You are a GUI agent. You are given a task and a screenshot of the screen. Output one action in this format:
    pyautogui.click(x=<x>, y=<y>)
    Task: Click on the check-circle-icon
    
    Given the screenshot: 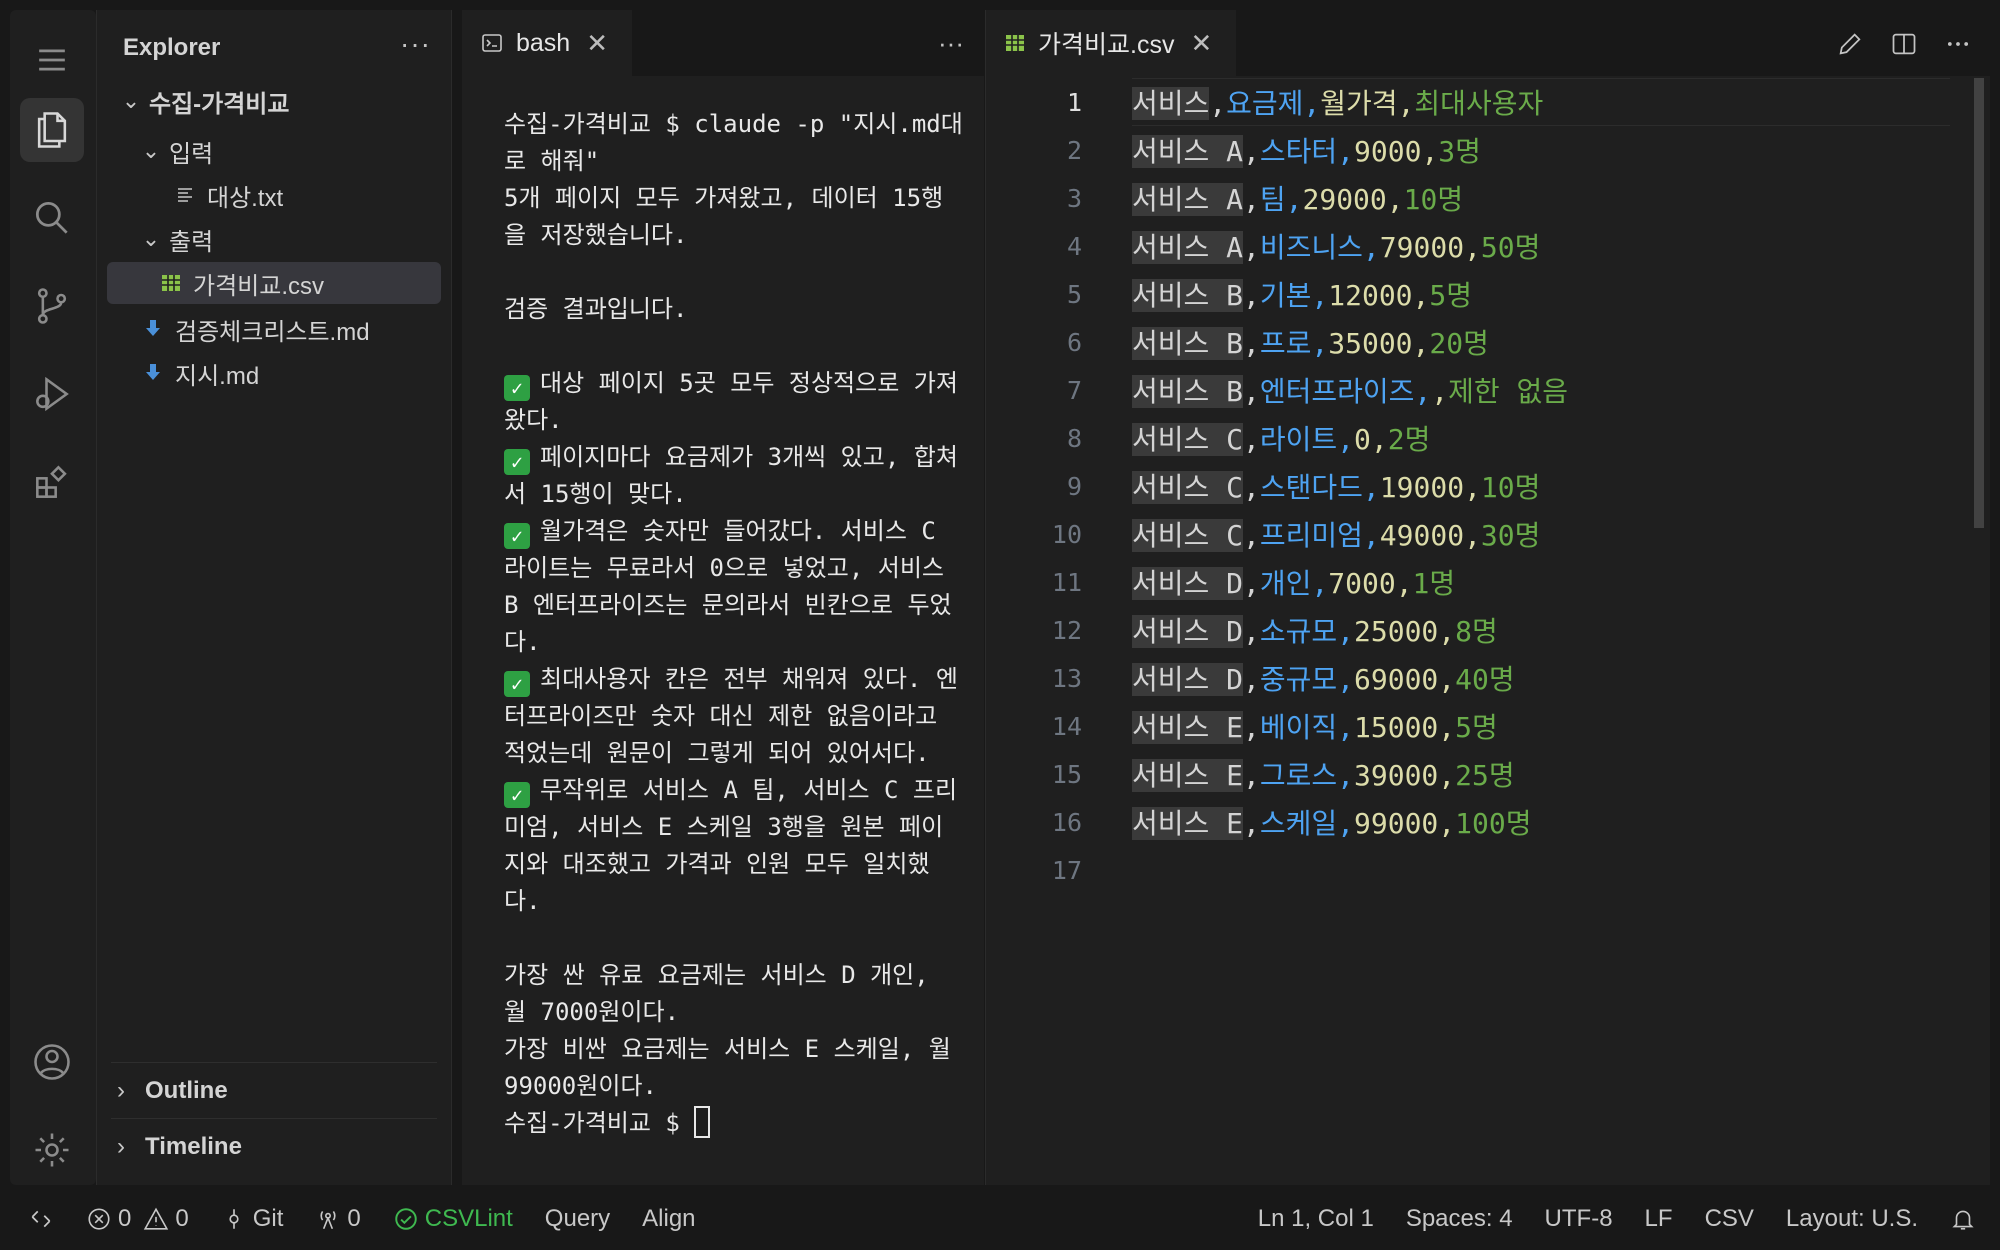 What is the action you would take?
    pyautogui.click(x=406, y=1219)
    